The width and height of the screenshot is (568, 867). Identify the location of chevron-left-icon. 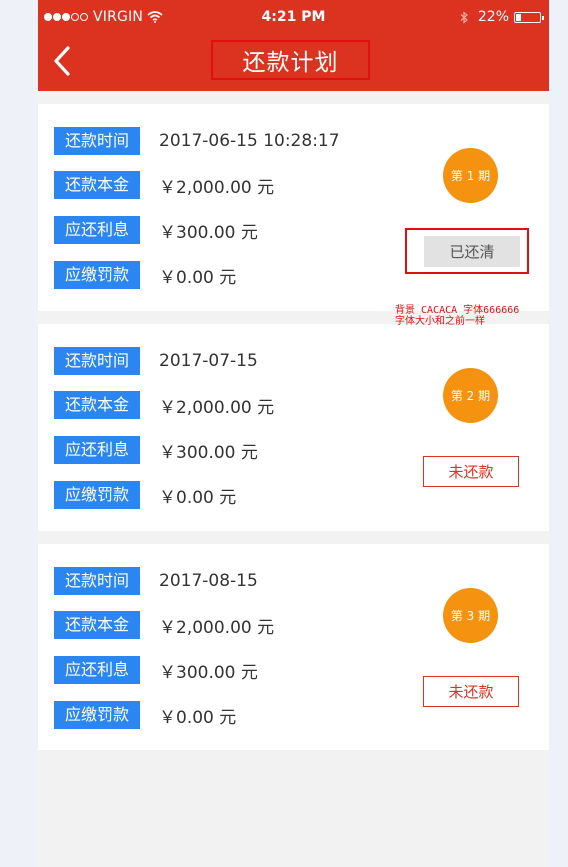
(62, 61).